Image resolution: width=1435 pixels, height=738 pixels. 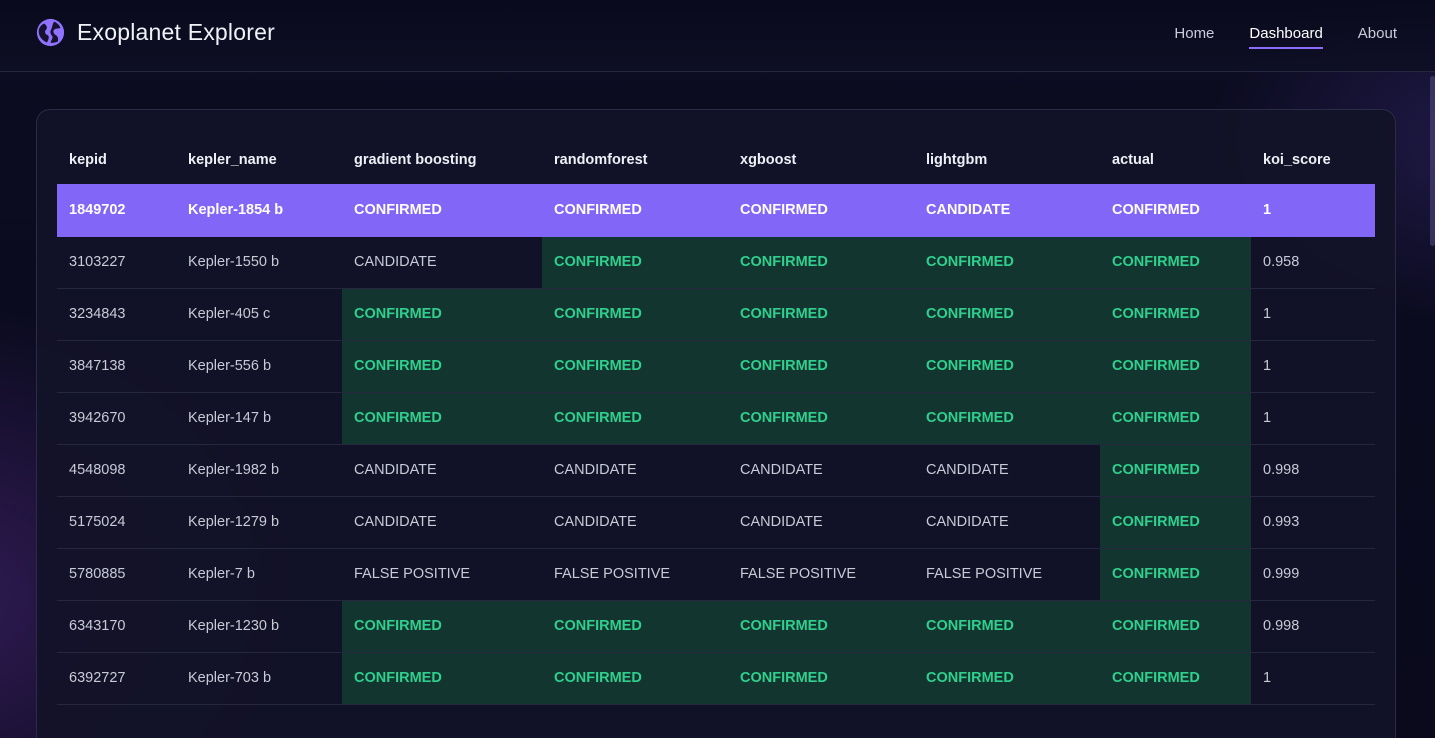 I want to click on cell-koi-score: 0.999, so click(x=1313, y=574).